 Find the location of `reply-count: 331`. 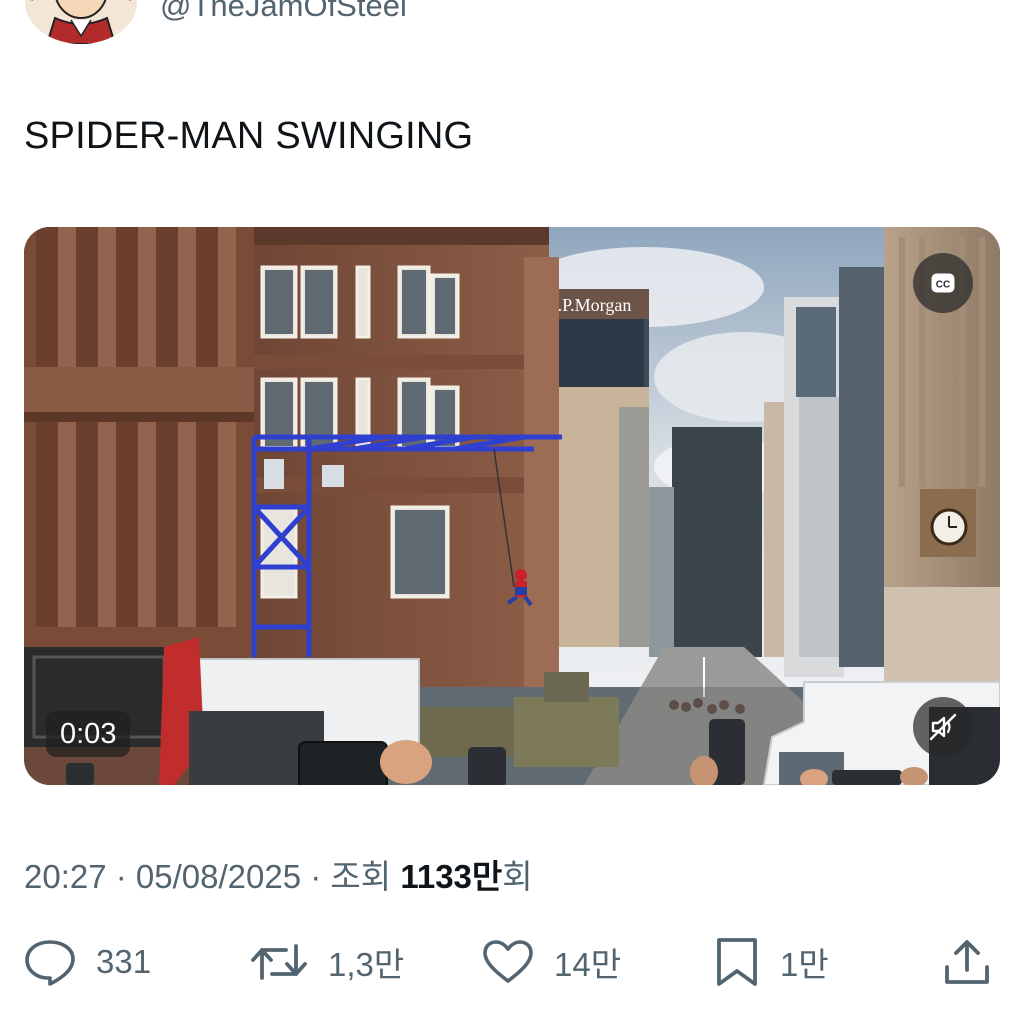

reply-count: 331 is located at coordinates (124, 961).